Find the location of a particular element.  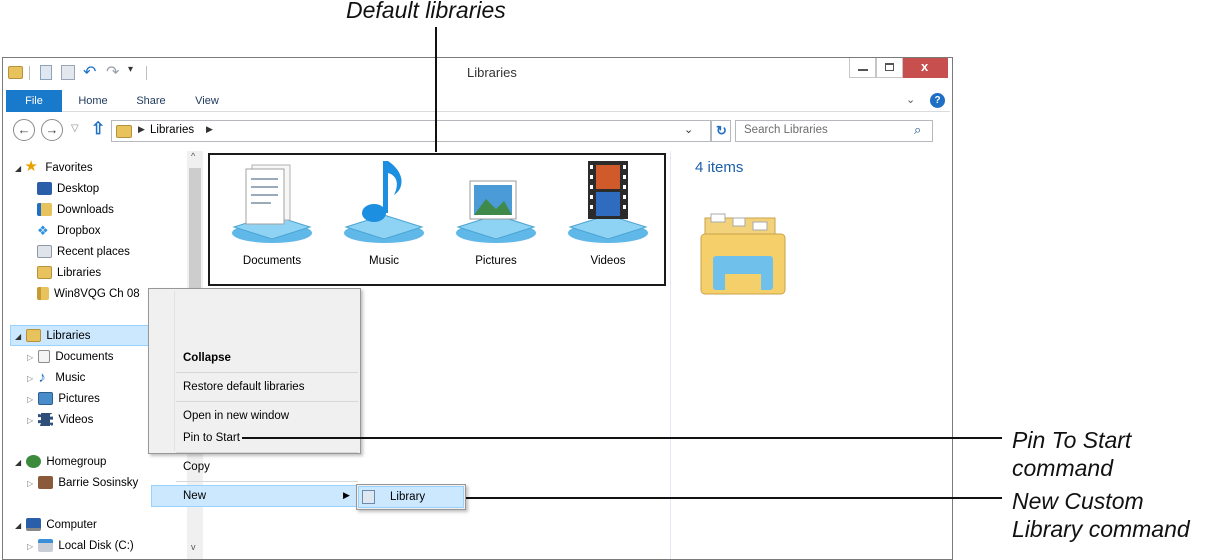

back-button: ← is located at coordinates (24, 130).